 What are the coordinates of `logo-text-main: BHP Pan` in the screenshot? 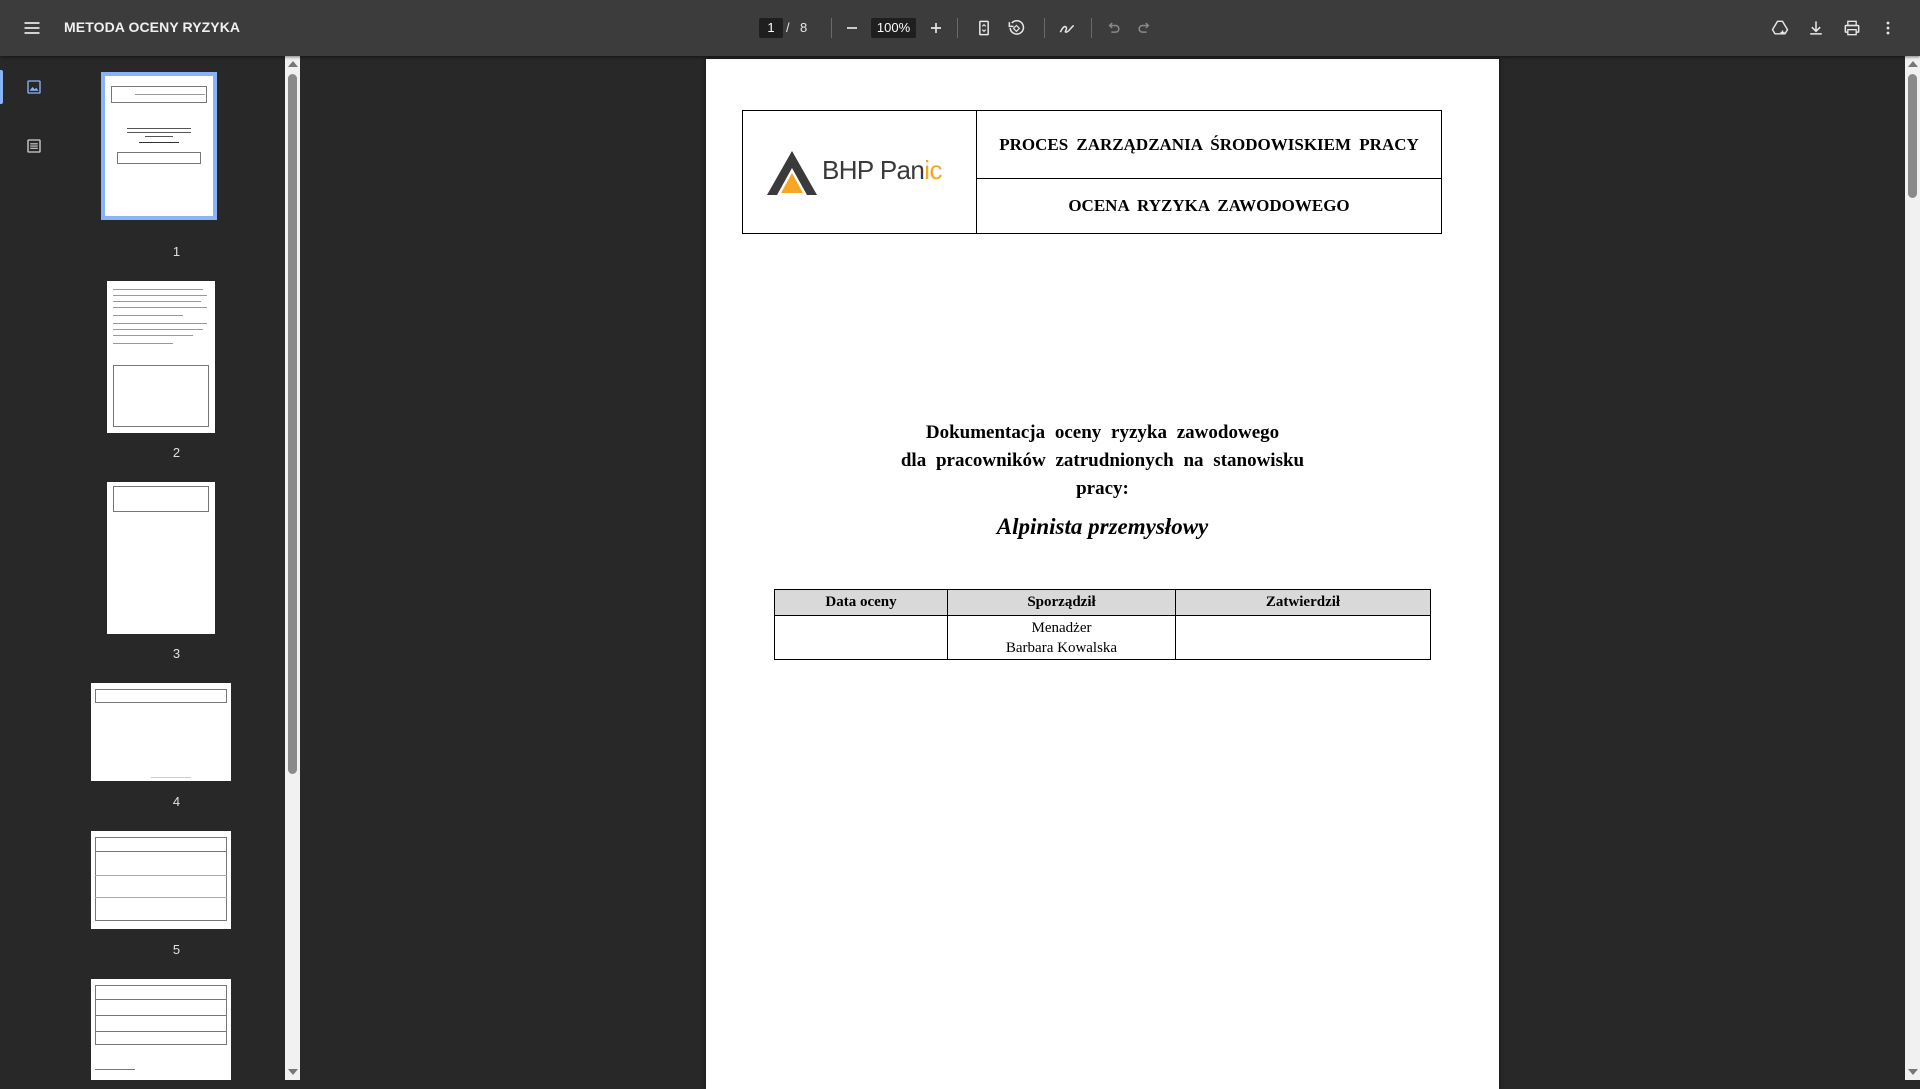 It's located at (873, 170).